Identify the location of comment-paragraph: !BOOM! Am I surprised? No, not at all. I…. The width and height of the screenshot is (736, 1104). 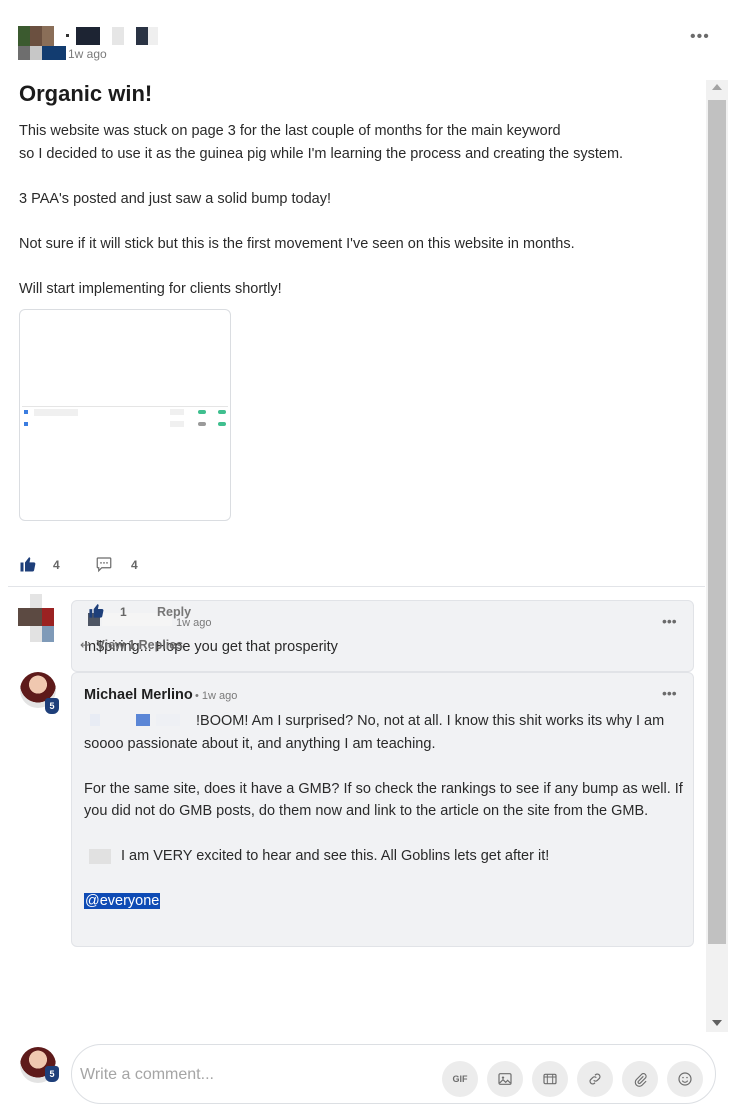
(384, 732).